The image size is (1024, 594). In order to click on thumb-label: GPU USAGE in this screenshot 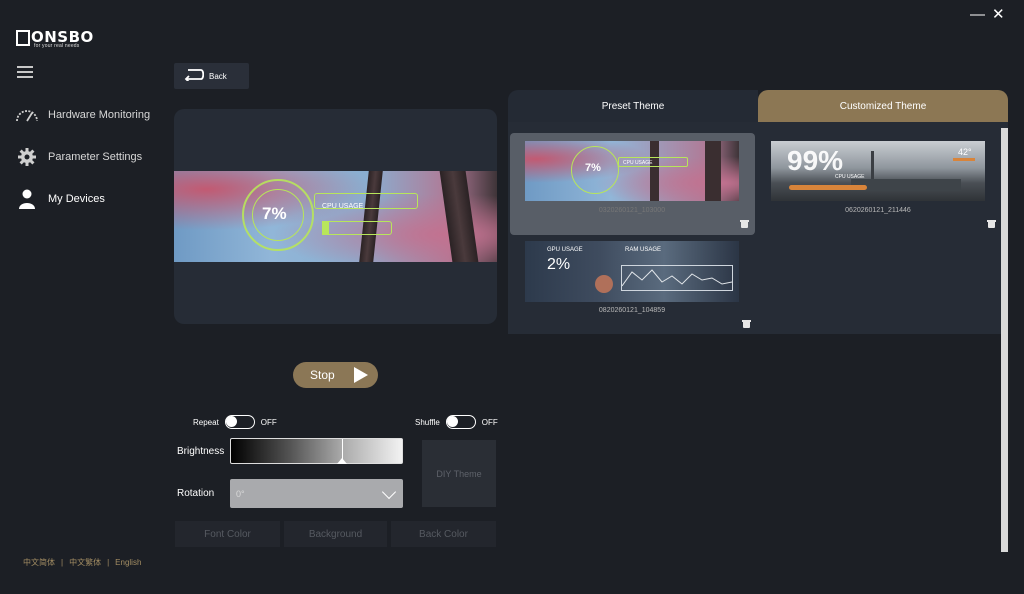, I will do `click(565, 250)`.